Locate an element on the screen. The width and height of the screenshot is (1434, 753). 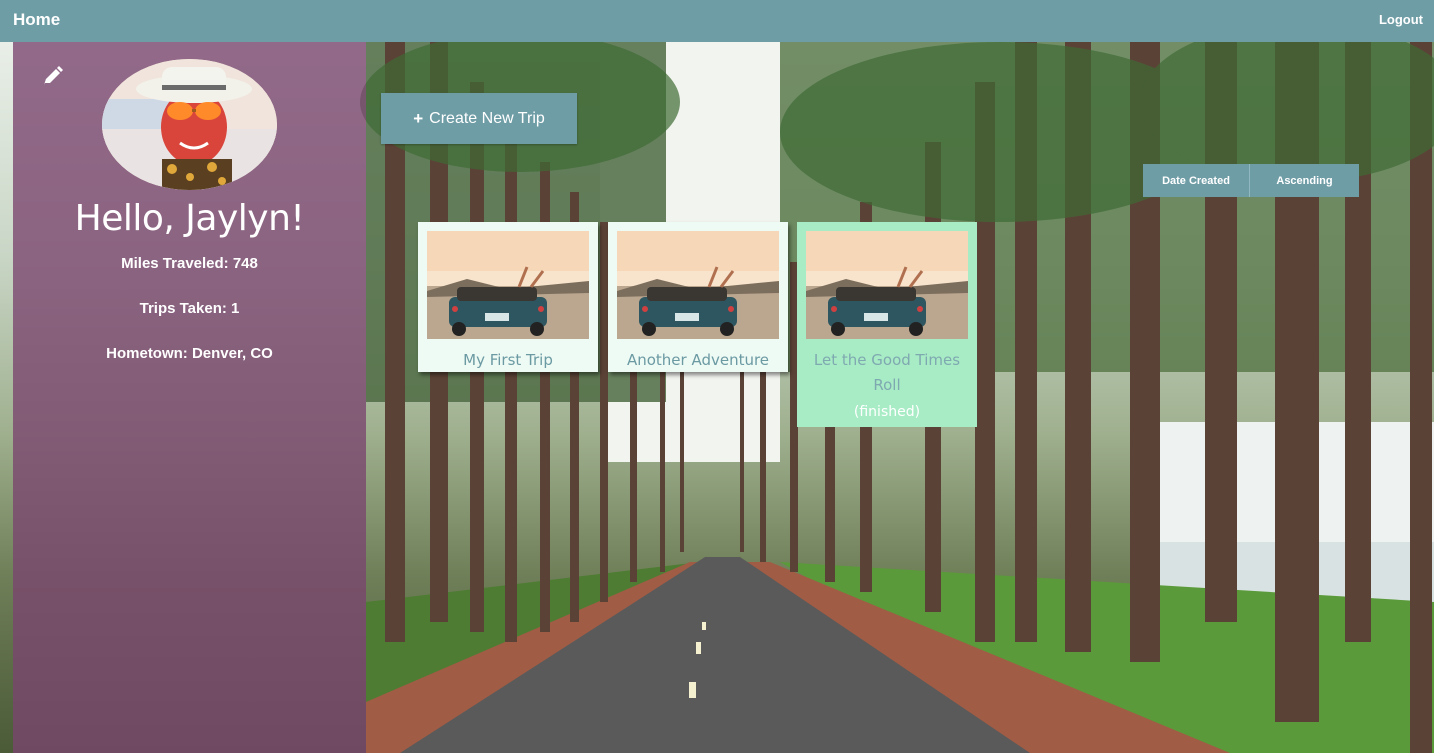
top-navbar: Home Logout is located at coordinates (717, 21).